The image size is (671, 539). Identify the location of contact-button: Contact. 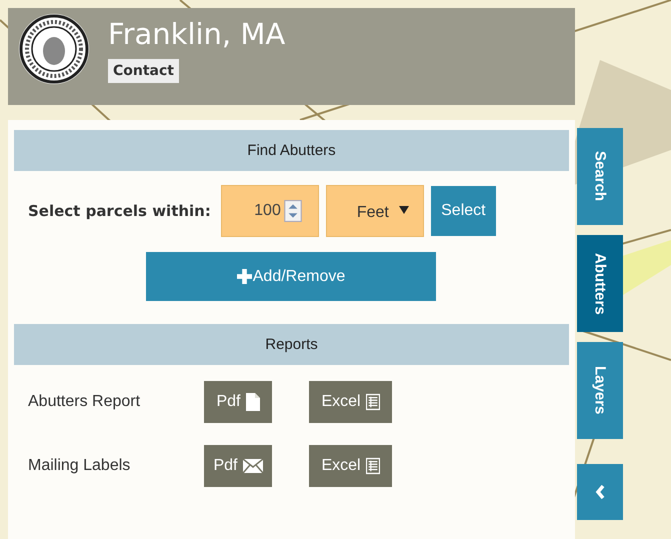
(143, 71).